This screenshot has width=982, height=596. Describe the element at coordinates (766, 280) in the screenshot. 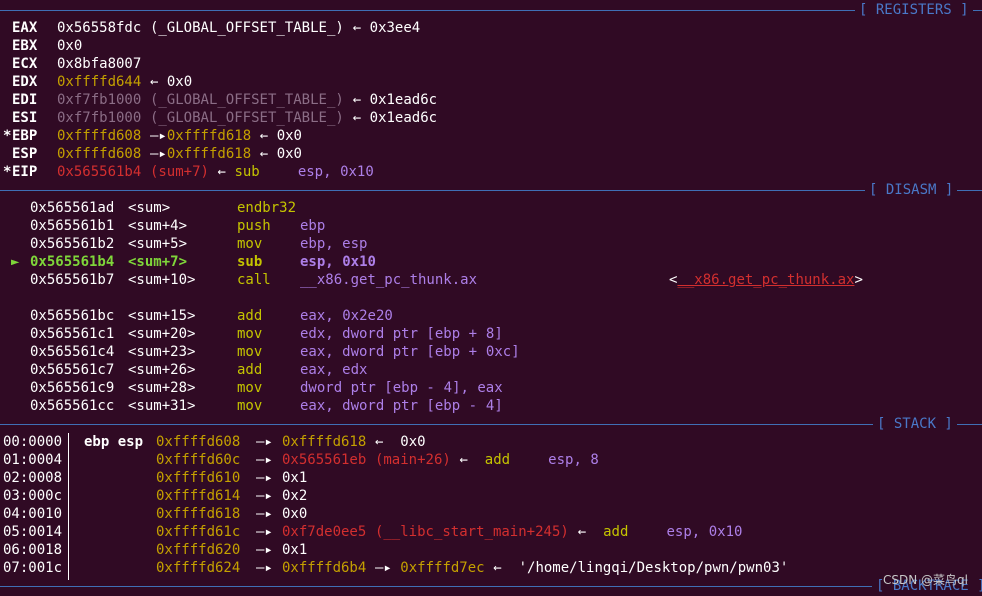

I see `call-target-symbol: __x86.get_pc_thunk.ax` at that location.